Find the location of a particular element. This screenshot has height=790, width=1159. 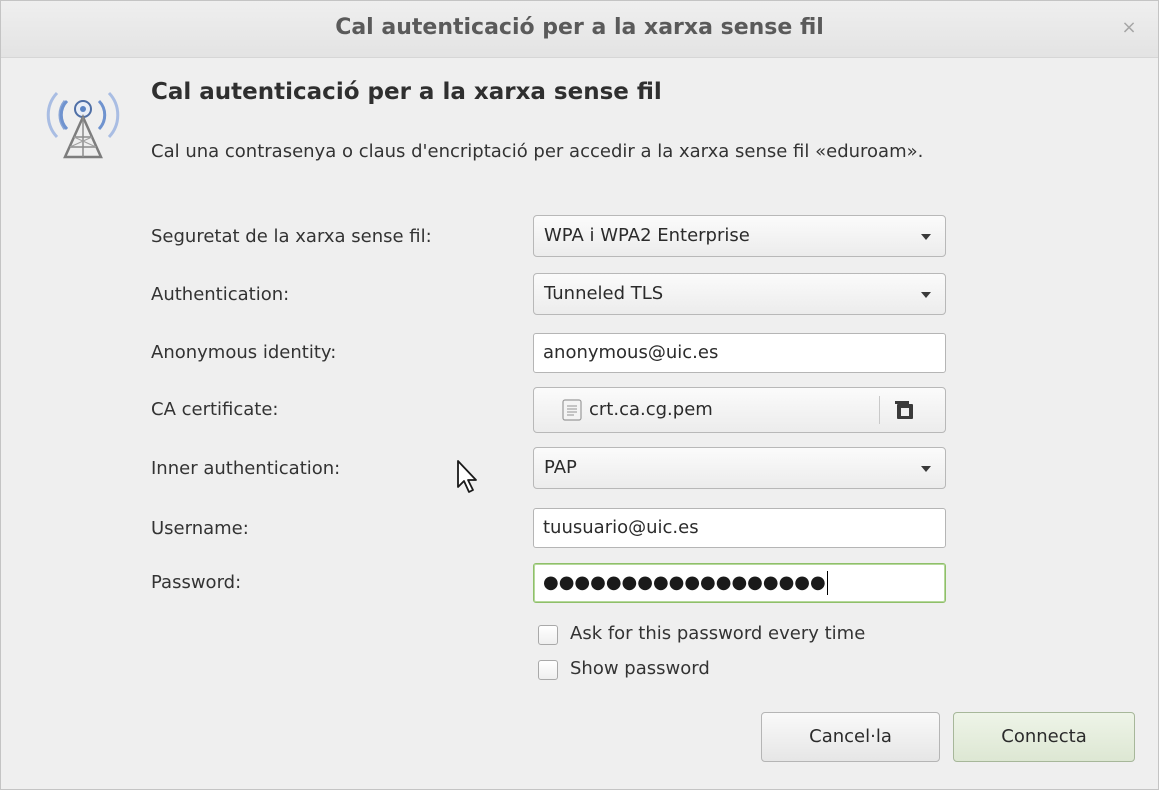

password-mask: ●●●●●●●●●●●●●●●●●● is located at coordinates (684, 582).